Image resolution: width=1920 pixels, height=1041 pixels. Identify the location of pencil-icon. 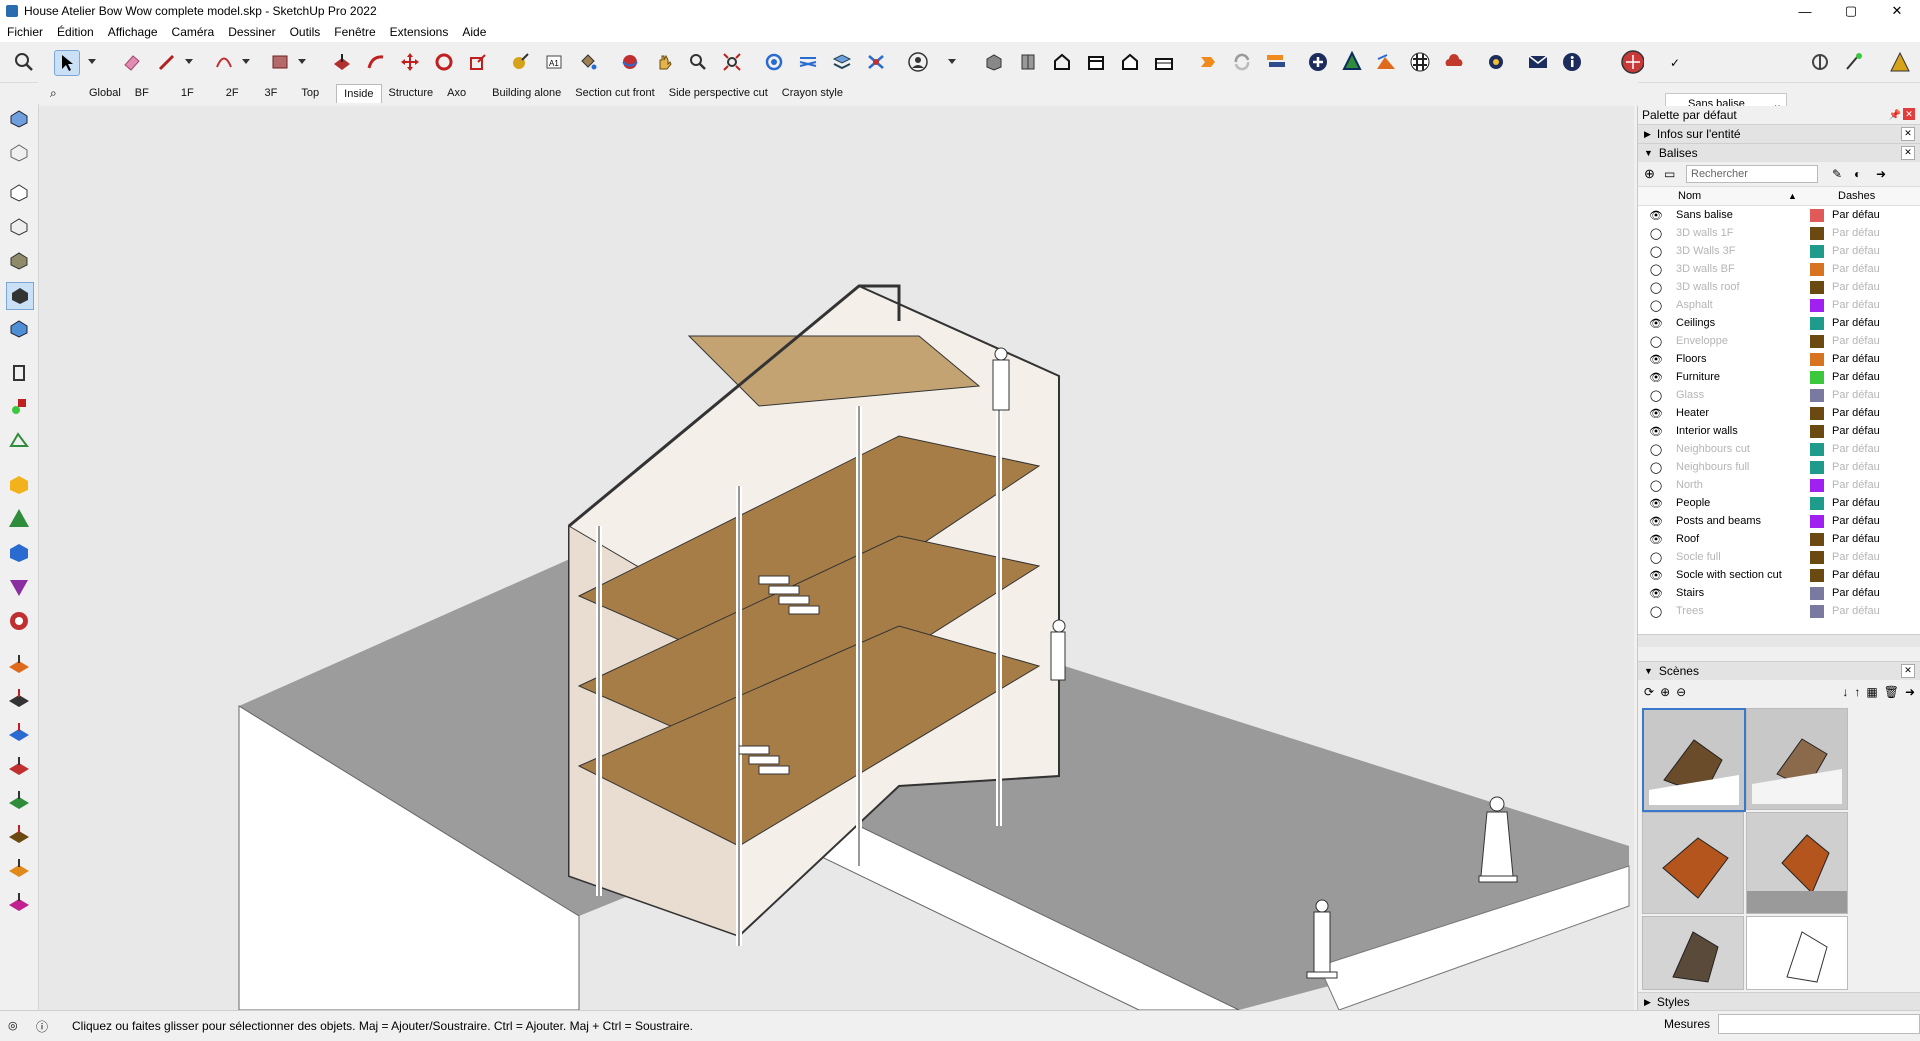
(167, 62).